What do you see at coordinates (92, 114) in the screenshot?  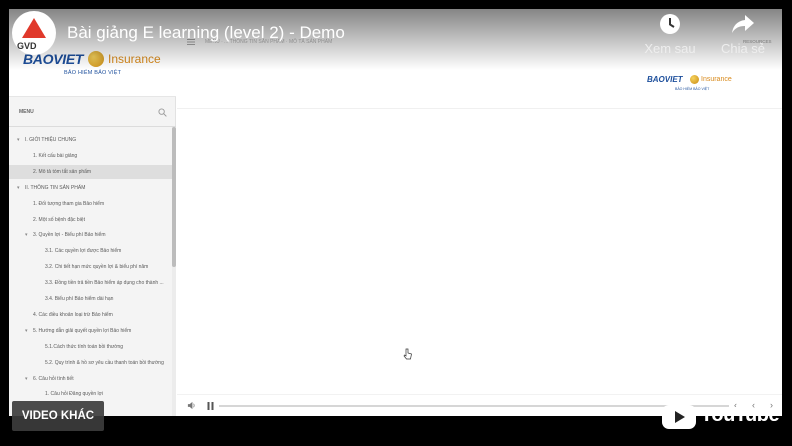 I see `sidebar-search: MENU` at bounding box center [92, 114].